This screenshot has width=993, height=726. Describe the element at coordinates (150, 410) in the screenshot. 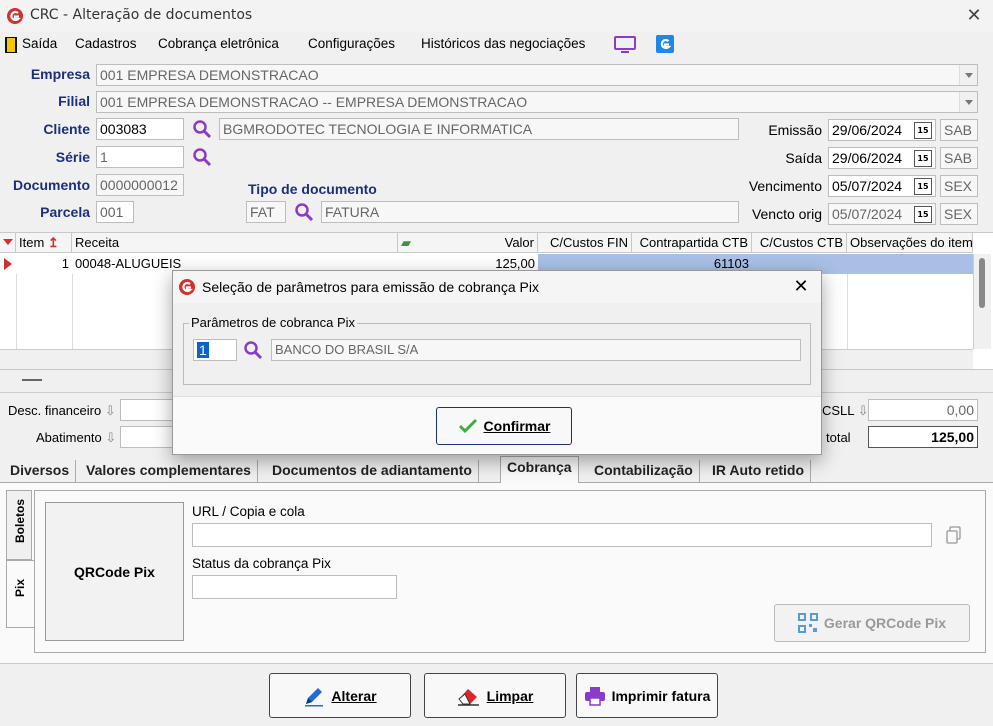

I see `desc-financeiro-input` at that location.